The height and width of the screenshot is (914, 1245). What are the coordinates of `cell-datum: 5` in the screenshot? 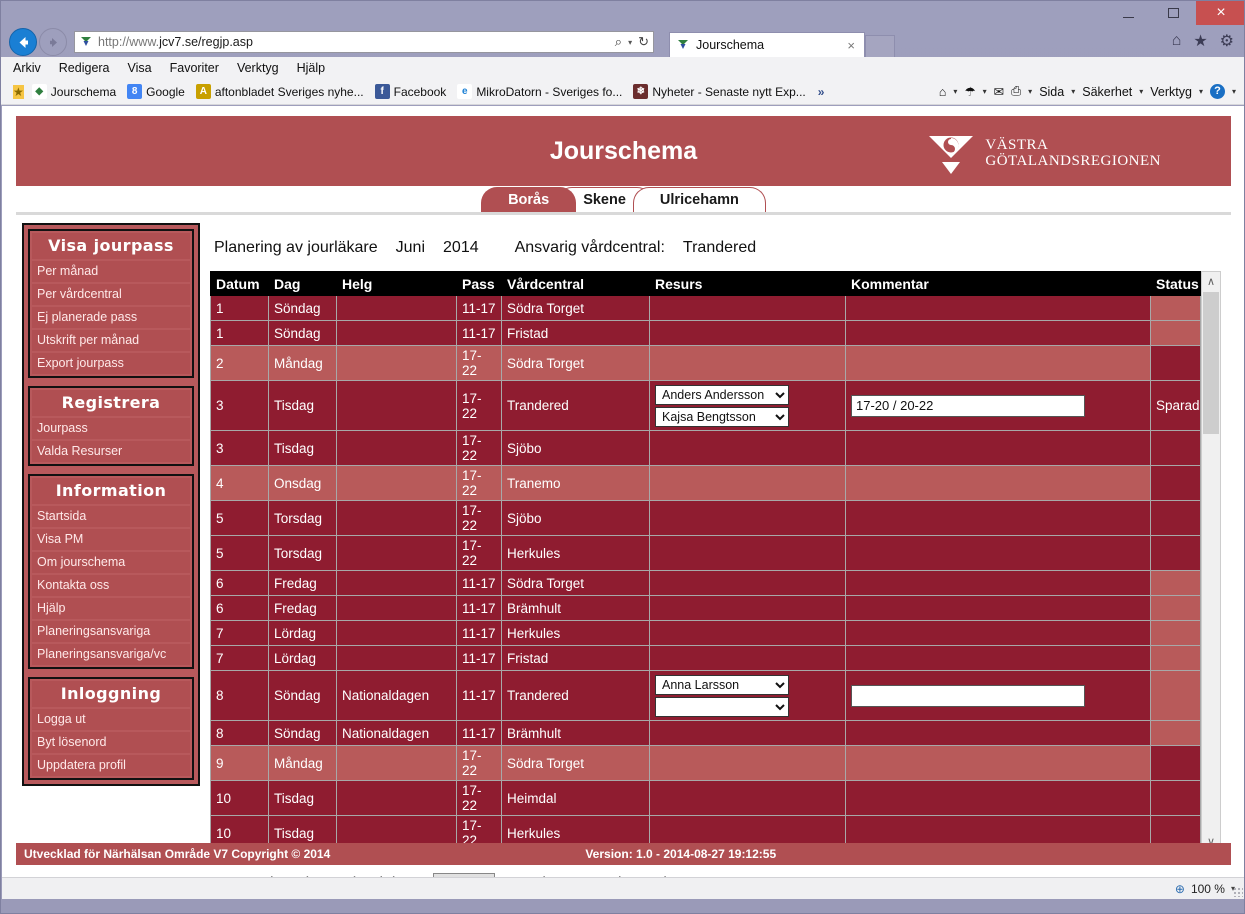 It's located at (239, 518).